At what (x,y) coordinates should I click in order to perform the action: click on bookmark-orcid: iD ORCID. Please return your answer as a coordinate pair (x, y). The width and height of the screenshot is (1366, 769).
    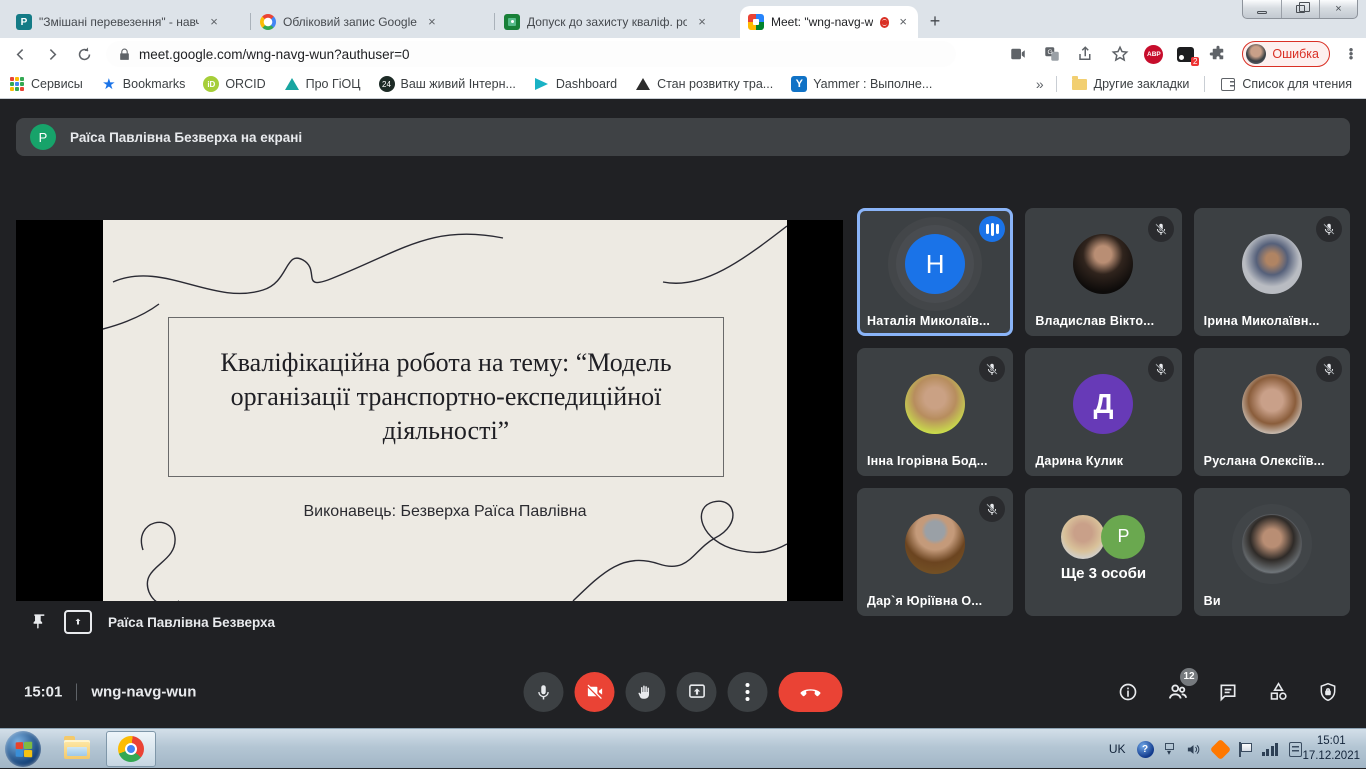
    Looking at the image, I should click on (234, 84).